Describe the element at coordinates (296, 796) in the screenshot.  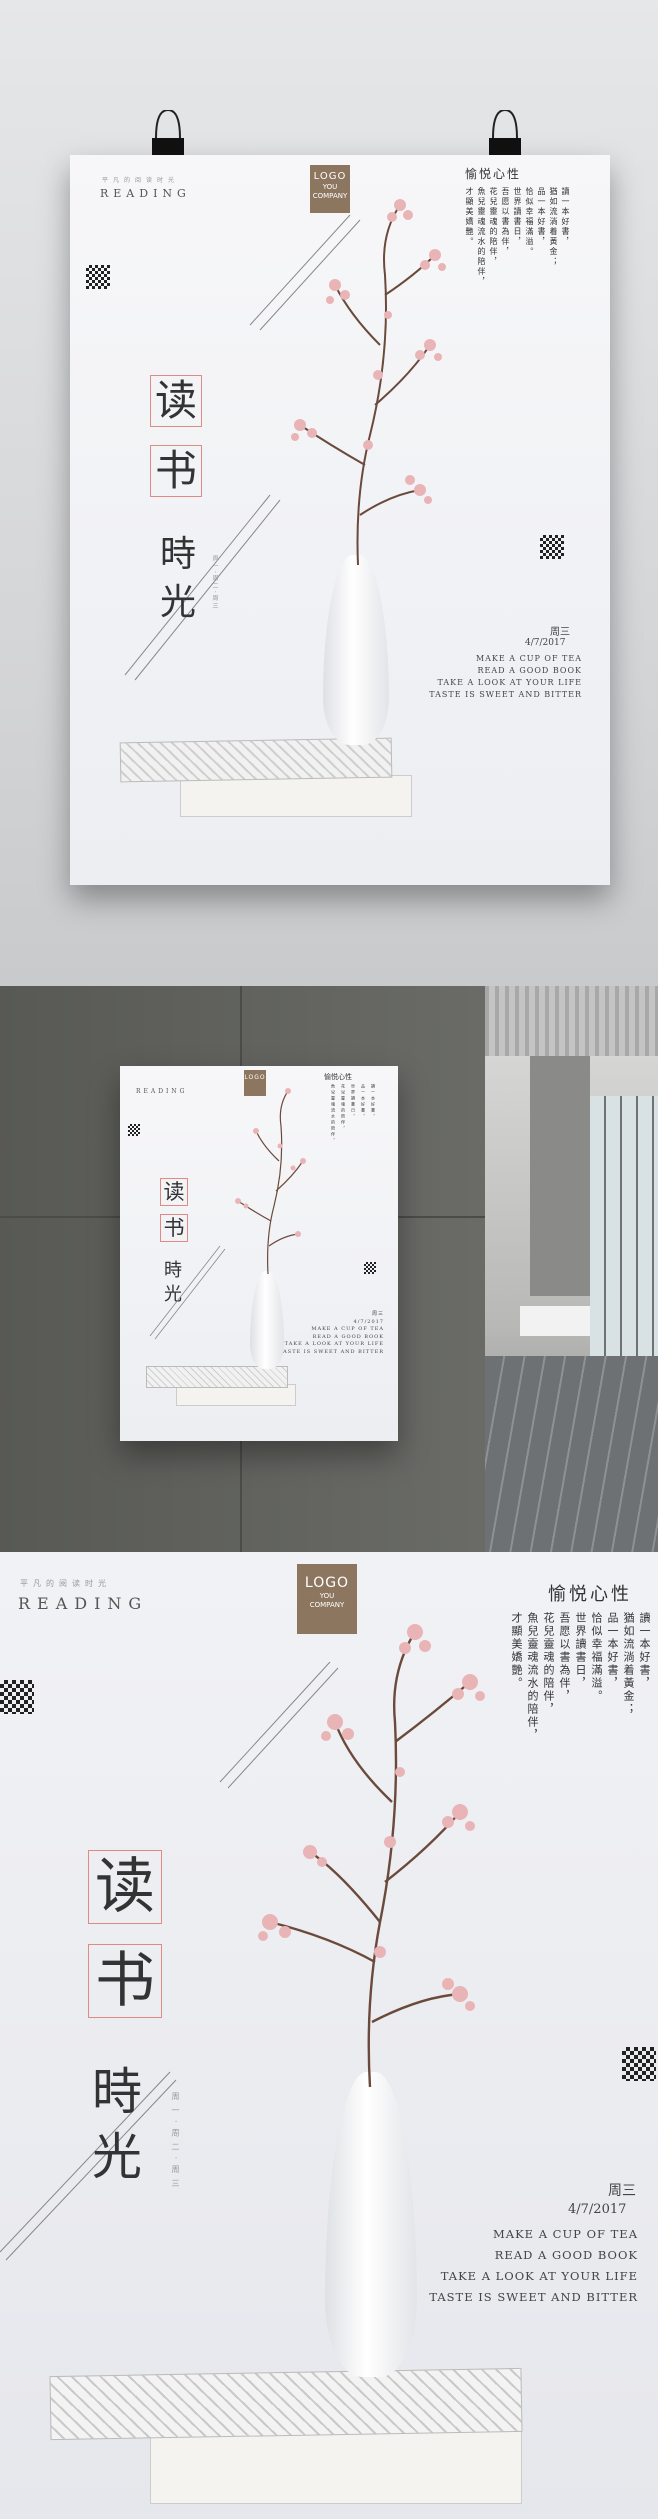
I see `book-bottom` at that location.